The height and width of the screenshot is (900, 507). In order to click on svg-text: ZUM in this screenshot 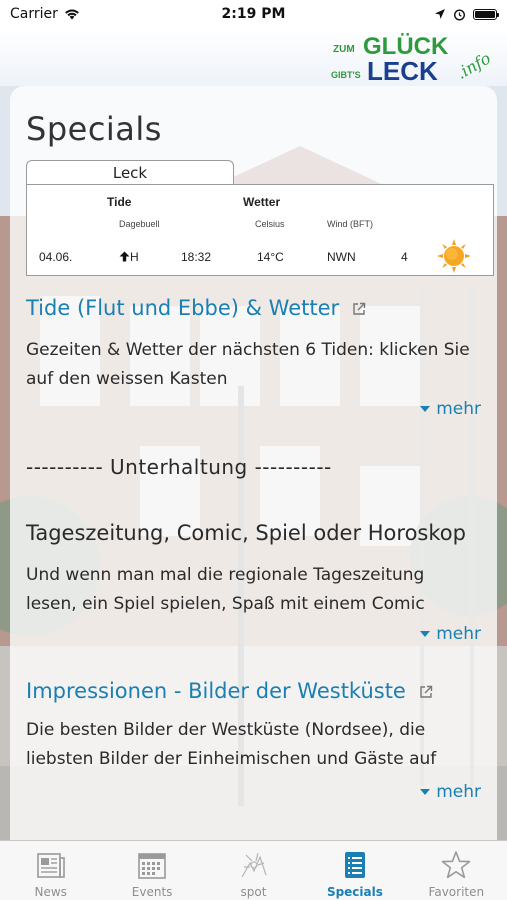, I will do `click(344, 49)`.